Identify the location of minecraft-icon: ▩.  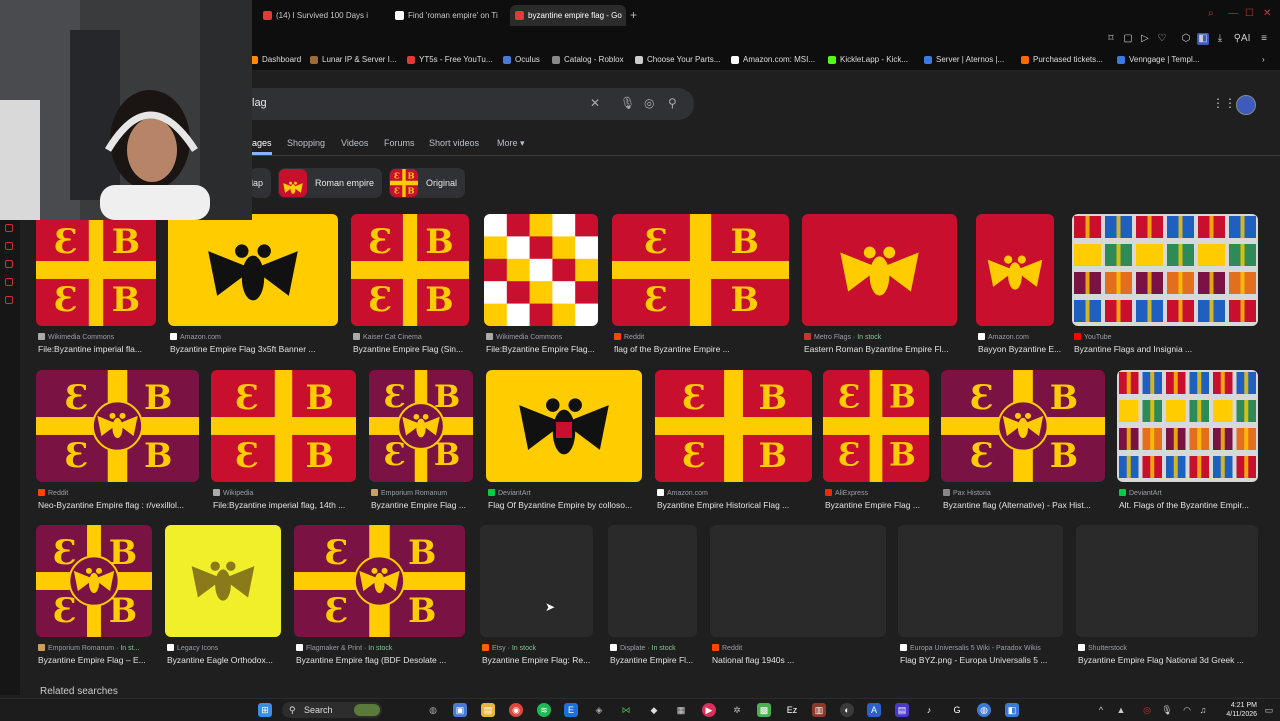
(764, 710).